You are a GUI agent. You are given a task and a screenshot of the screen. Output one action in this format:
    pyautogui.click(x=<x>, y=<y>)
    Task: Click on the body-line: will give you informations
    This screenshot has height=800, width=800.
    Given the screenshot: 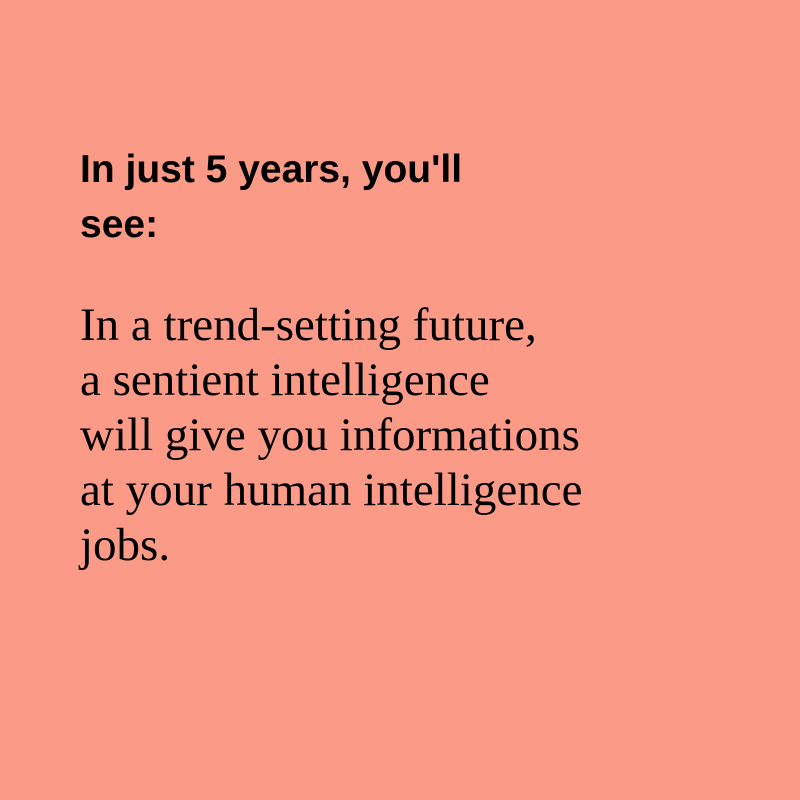 What is the action you would take?
    pyautogui.click(x=330, y=435)
    